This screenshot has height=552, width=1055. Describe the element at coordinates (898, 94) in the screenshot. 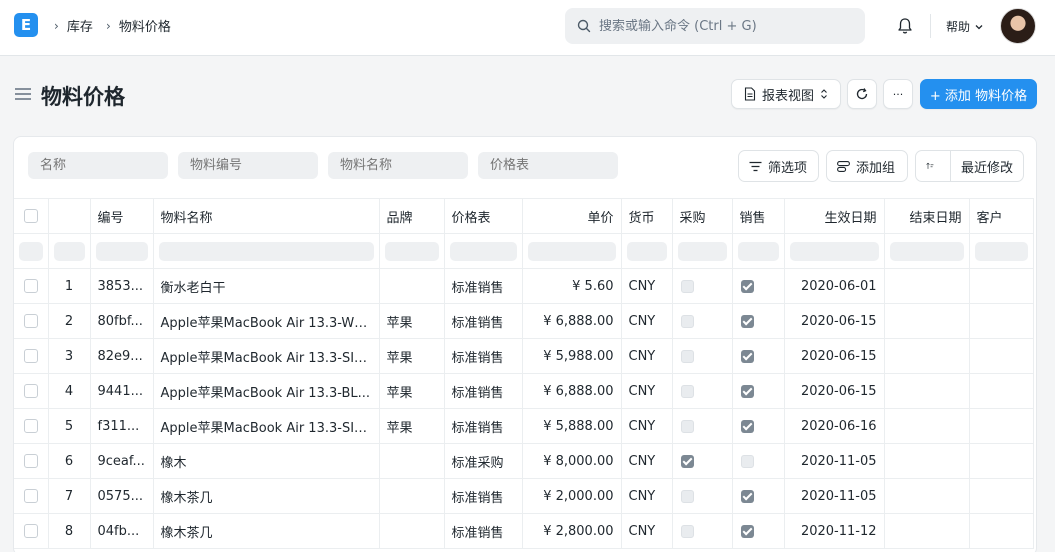

I see `more-actions-button: ···` at that location.